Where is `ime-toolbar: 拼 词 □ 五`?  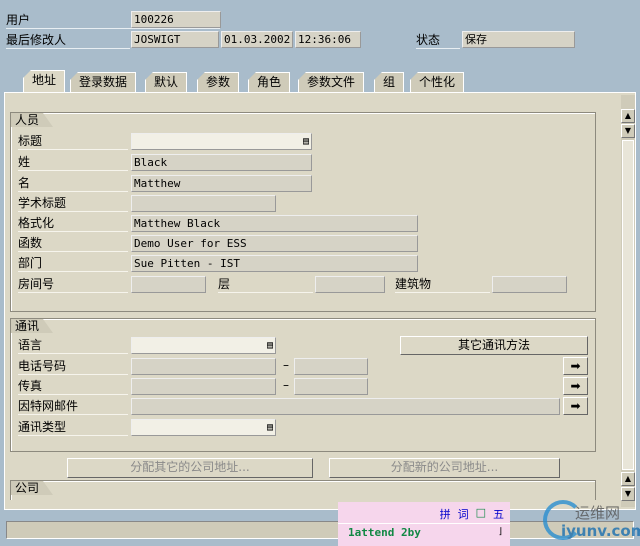 ime-toolbar: 拼 词 □ 五 is located at coordinates (472, 514).